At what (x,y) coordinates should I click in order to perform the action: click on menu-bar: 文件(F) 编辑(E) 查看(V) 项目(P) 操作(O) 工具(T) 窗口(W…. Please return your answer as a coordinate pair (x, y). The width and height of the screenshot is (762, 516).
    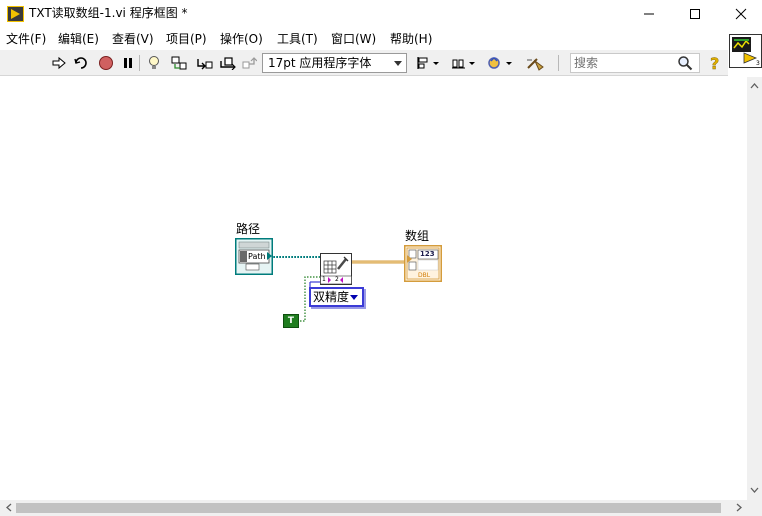
    Looking at the image, I should click on (364, 39).